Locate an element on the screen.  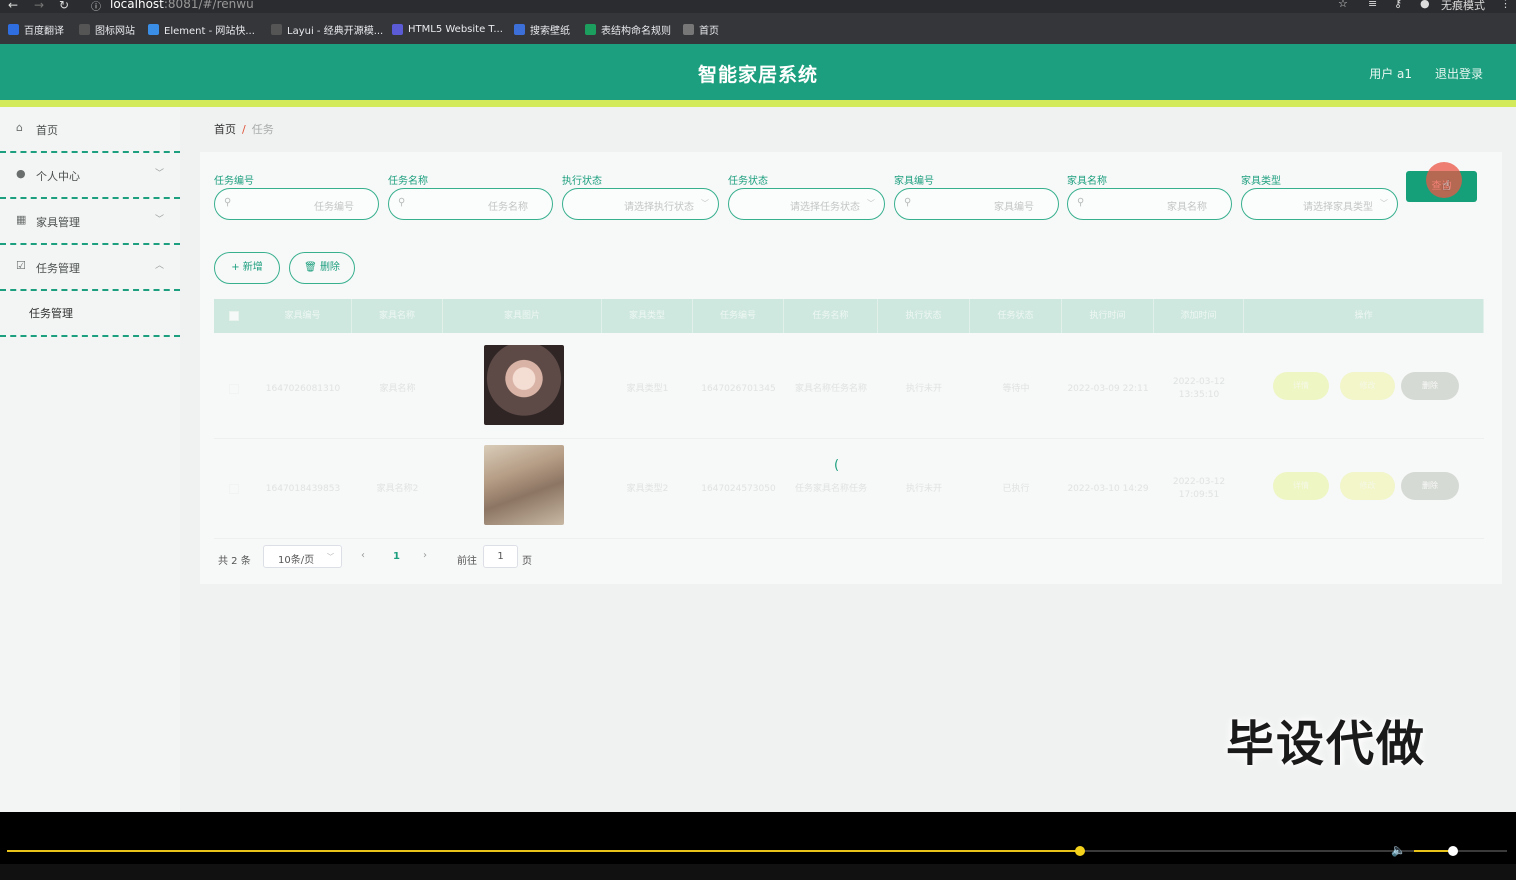
prev-page-icon: ‹ is located at coordinates (363, 555).